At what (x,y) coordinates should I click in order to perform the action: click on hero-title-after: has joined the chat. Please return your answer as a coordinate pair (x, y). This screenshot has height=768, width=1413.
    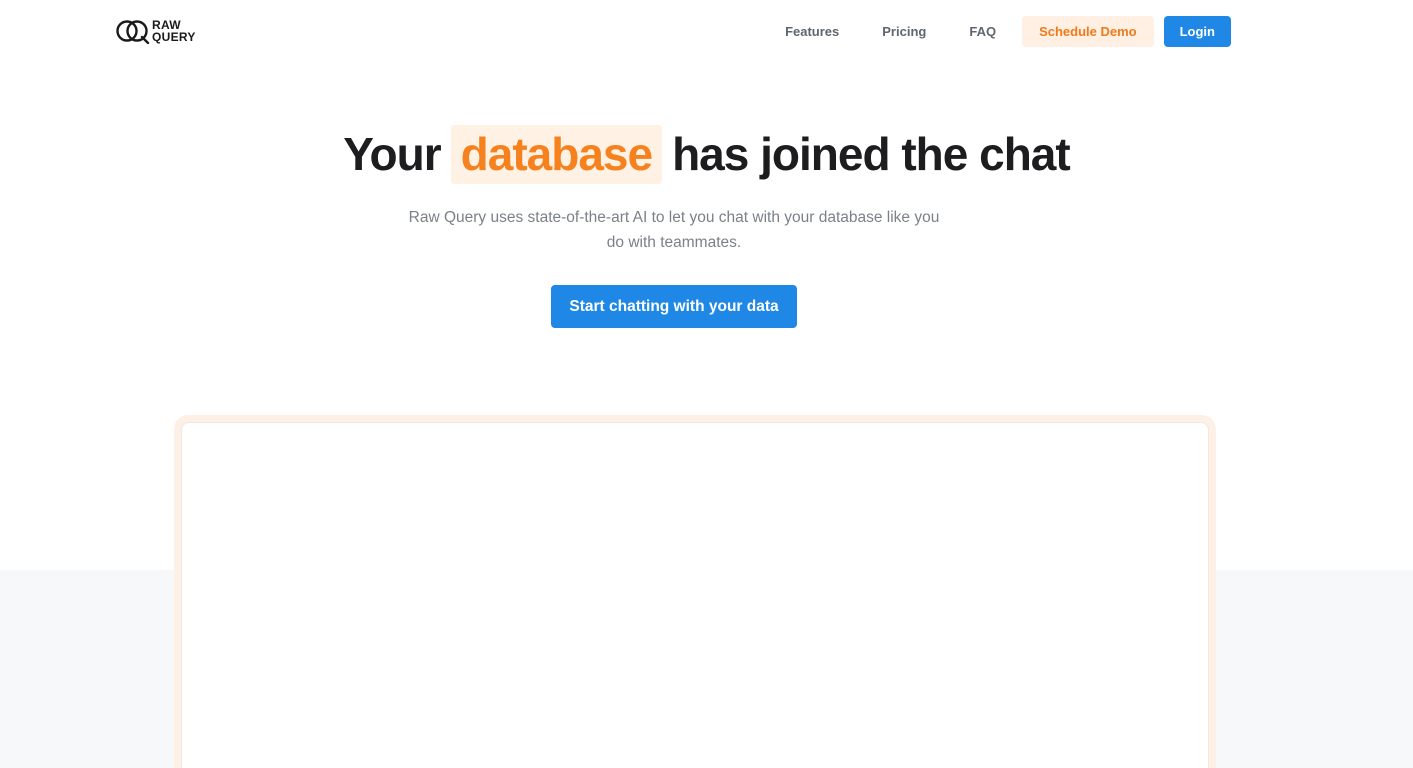
    Looking at the image, I should click on (871, 154).